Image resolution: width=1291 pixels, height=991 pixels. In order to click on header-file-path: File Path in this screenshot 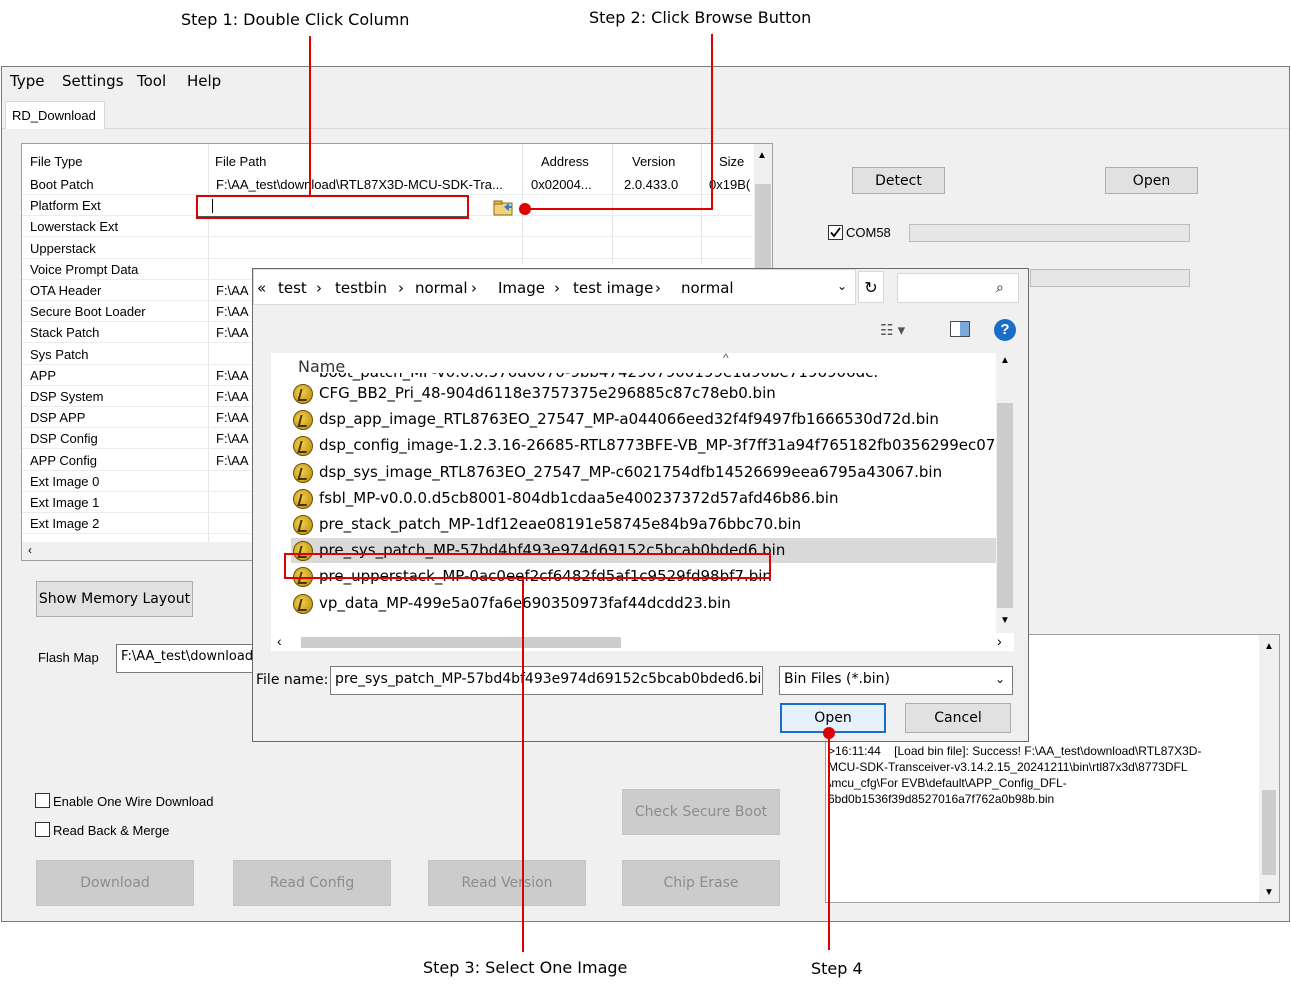, I will do `click(240, 161)`.